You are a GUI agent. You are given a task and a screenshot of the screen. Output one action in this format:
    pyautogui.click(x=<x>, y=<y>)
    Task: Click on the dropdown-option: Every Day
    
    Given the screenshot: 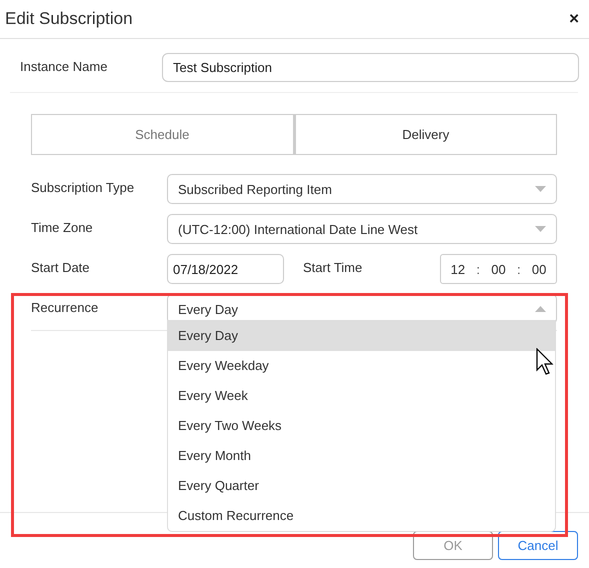 What is the action you would take?
    pyautogui.click(x=361, y=336)
    